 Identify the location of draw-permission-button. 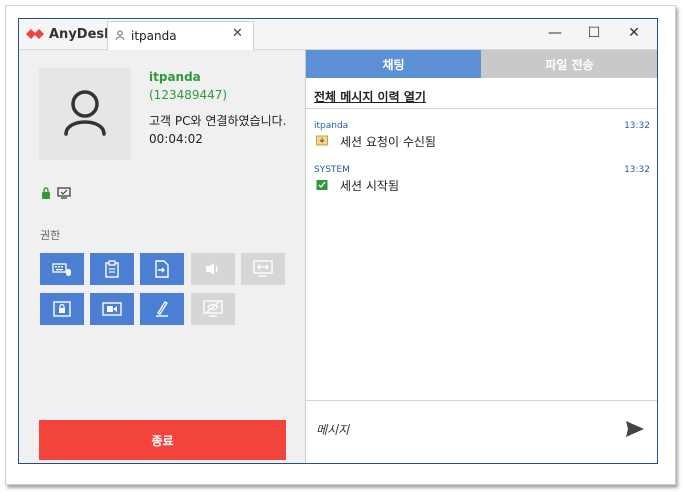
(162, 309).